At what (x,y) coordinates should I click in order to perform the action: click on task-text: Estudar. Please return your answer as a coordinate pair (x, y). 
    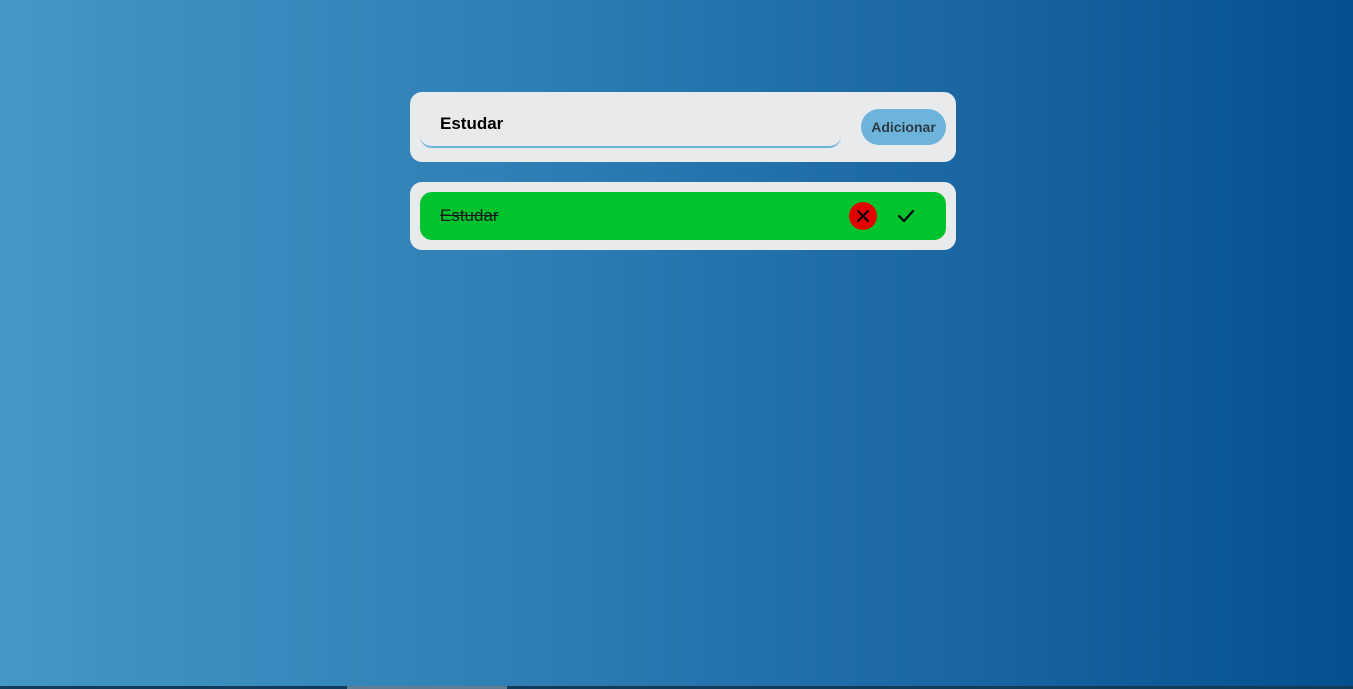
    Looking at the image, I should click on (469, 215).